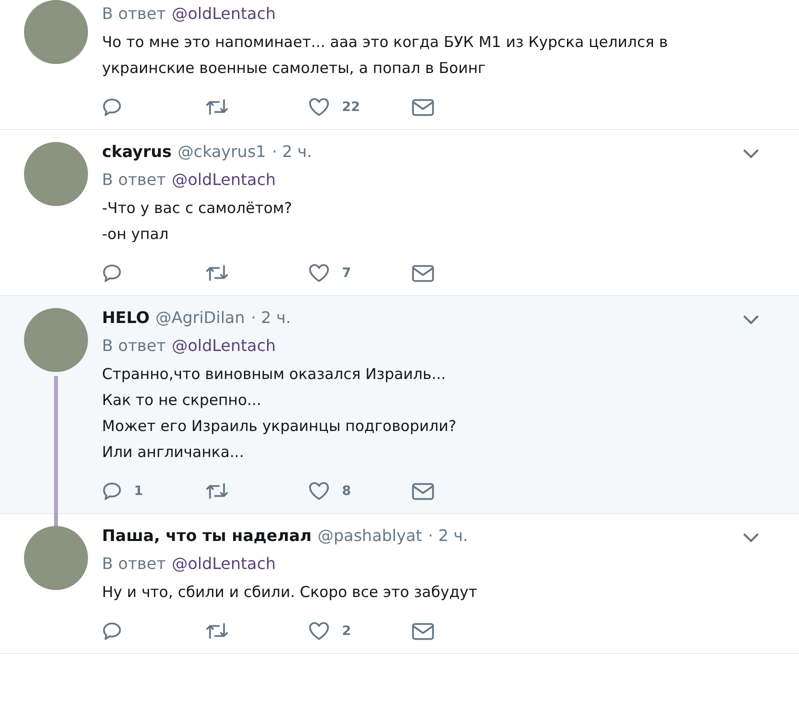 The width and height of the screenshot is (799, 707). What do you see at coordinates (351, 107) in the screenshot?
I see `like-count: 22` at bounding box center [351, 107].